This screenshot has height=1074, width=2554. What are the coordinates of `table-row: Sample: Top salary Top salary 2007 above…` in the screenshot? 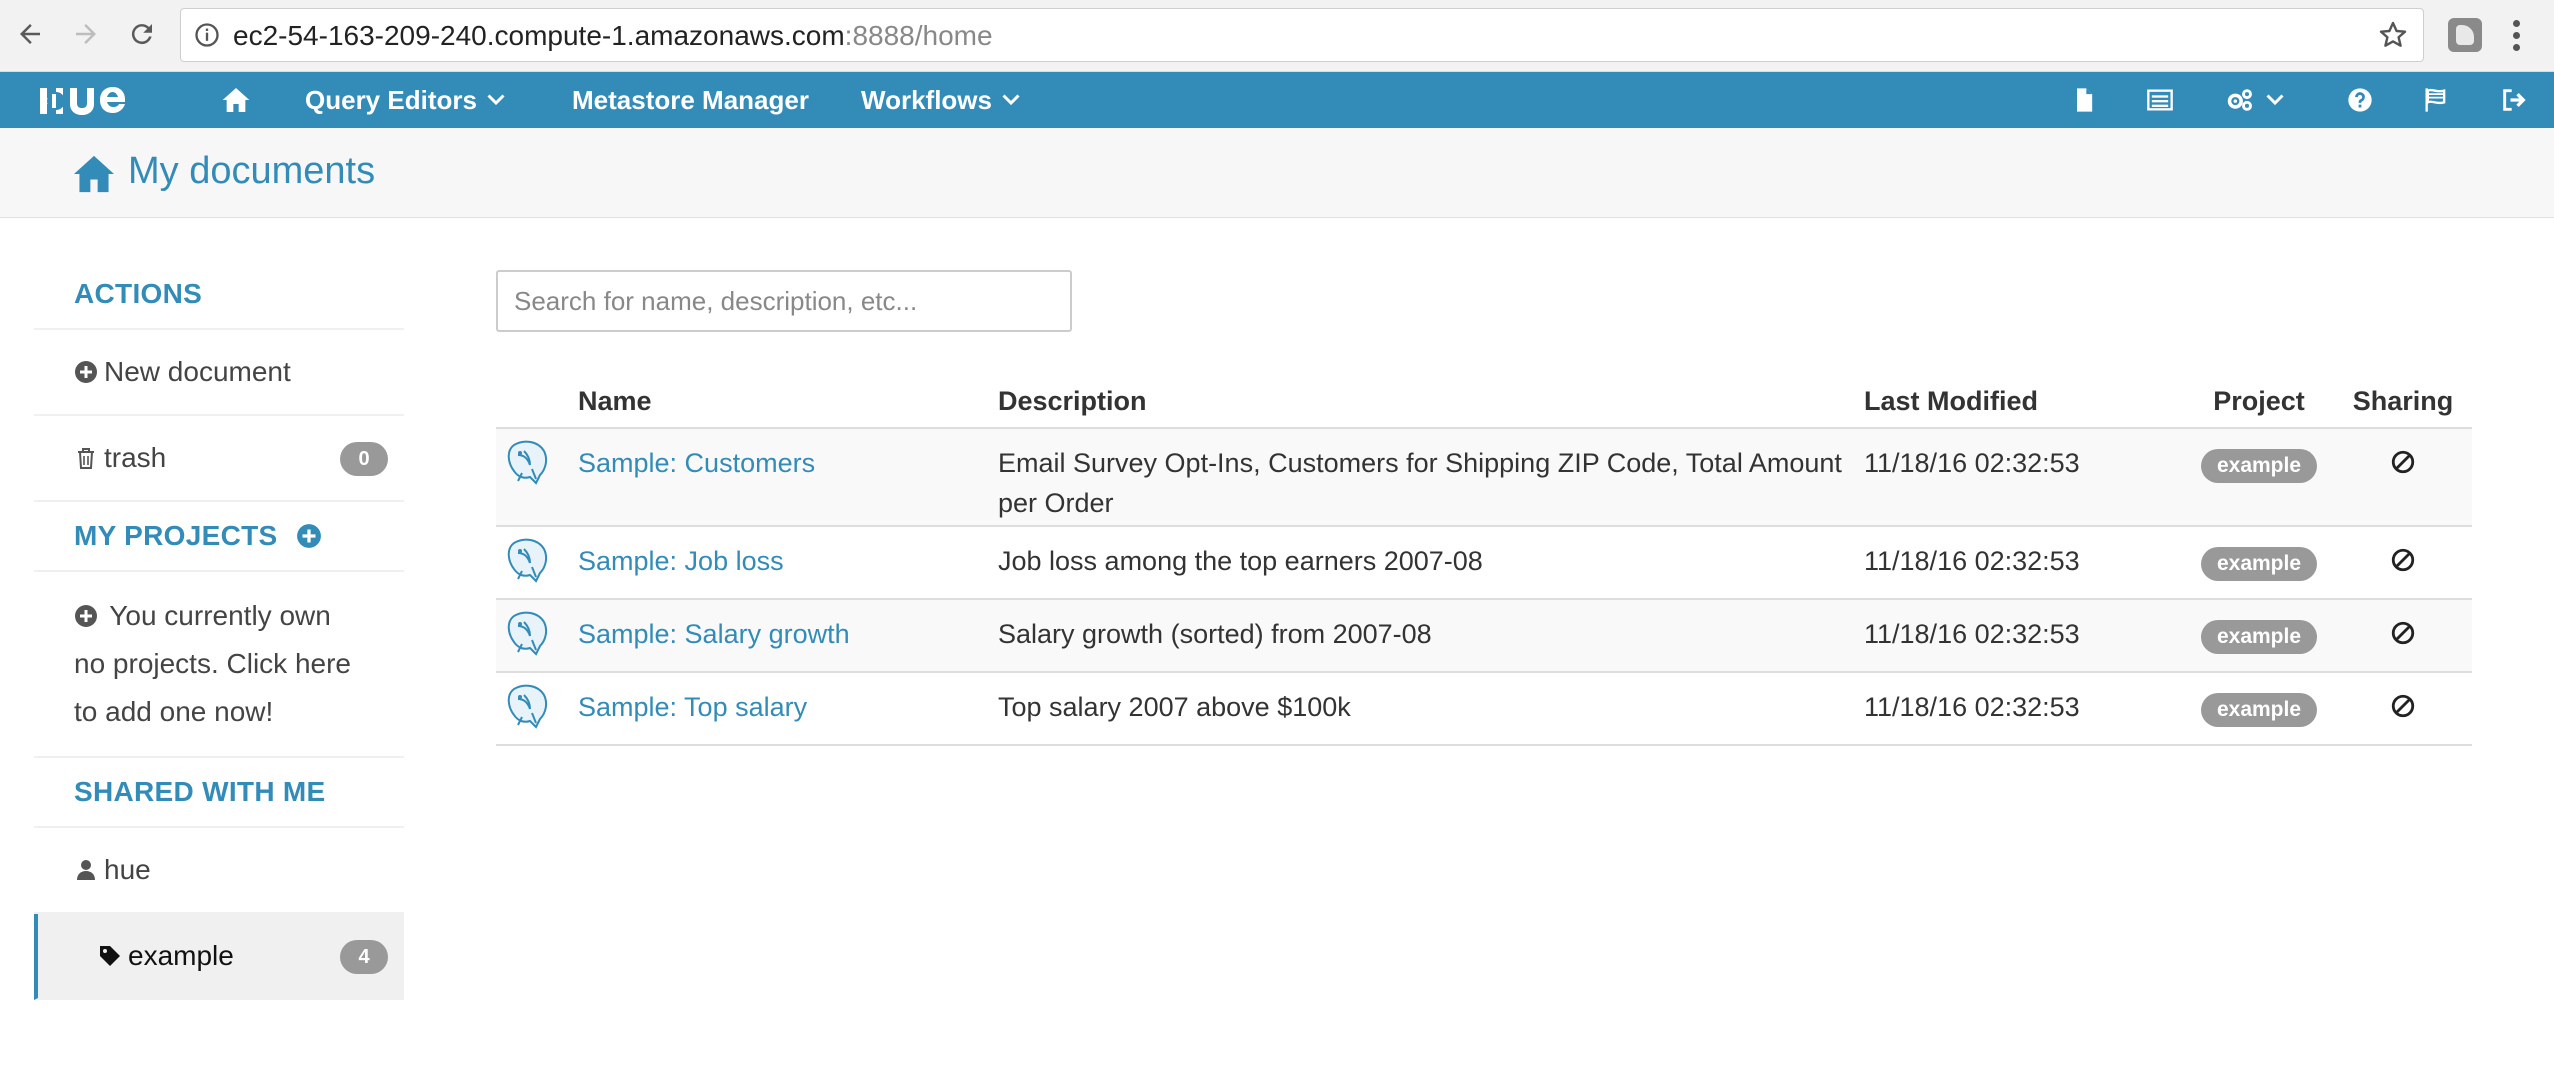 It's located at (1484, 709).